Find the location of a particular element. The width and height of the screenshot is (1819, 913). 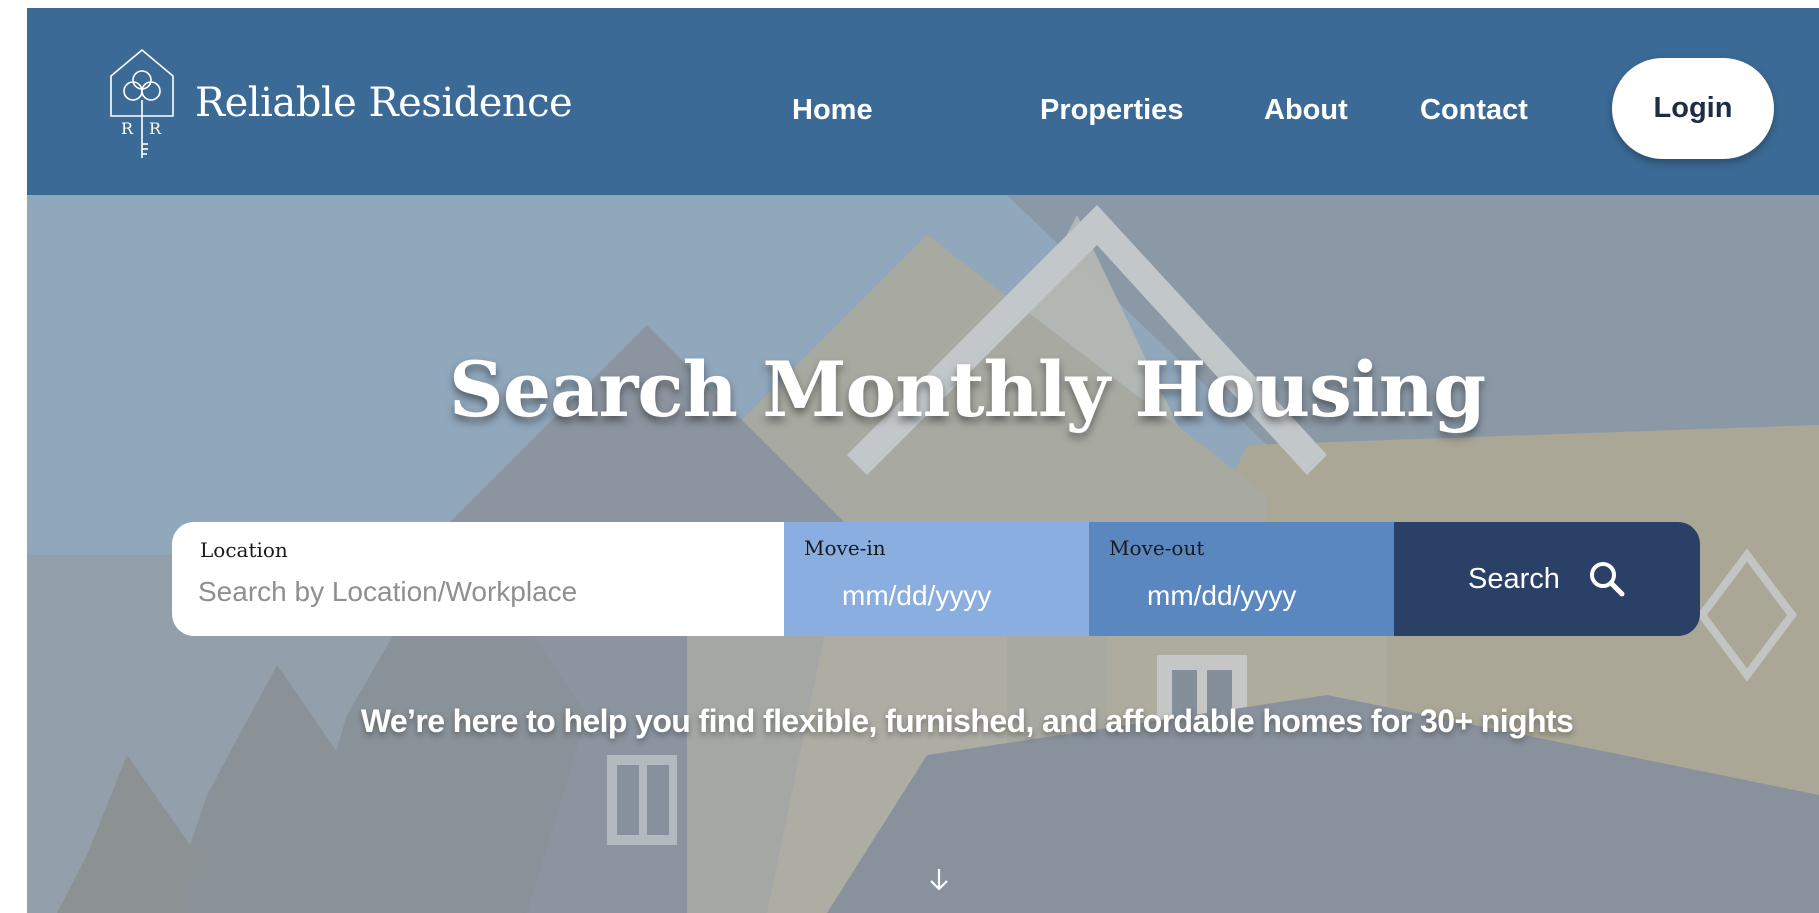

house-clover-key-icon: R R is located at coordinates (142, 104).